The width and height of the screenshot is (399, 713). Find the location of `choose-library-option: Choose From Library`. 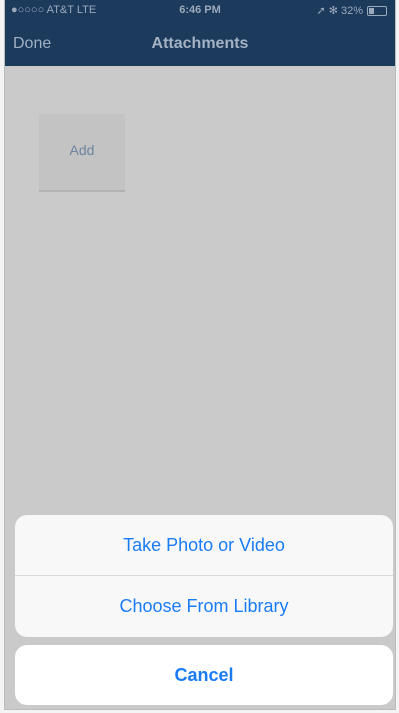

choose-library-option: Choose From Library is located at coordinates (204, 606).